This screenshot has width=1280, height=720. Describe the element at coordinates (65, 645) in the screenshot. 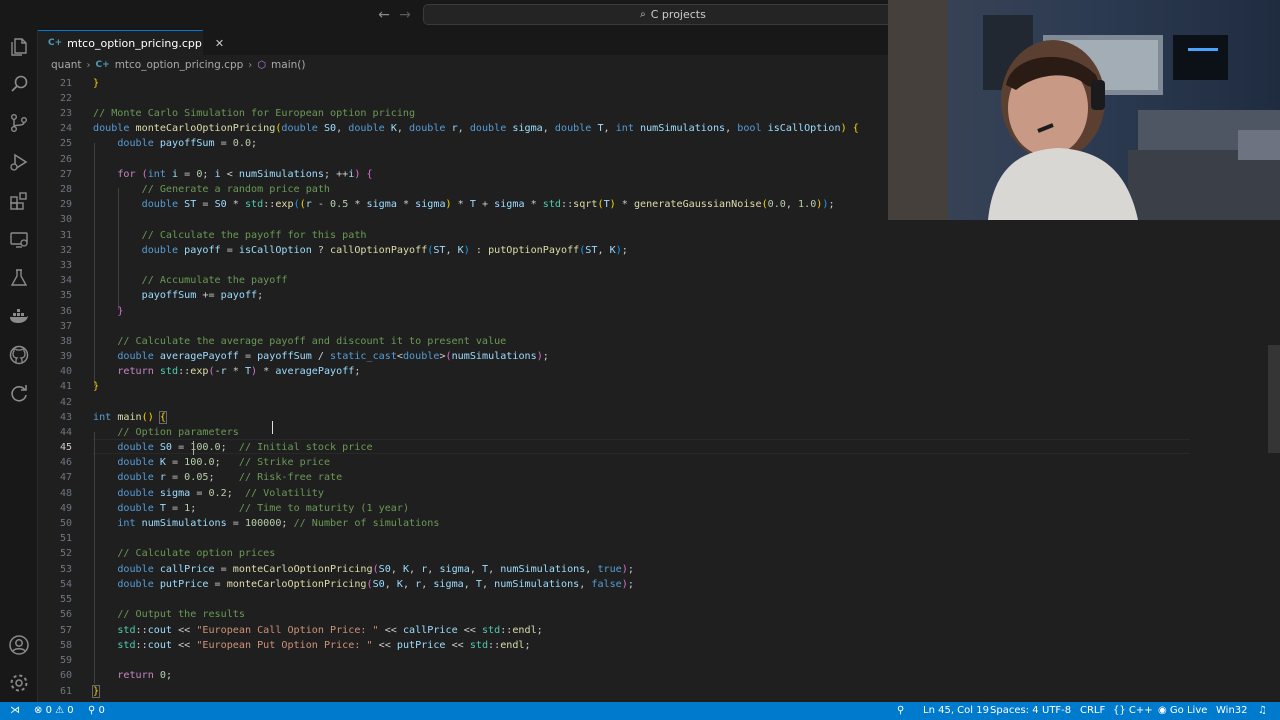

I see `line-number: 58` at that location.